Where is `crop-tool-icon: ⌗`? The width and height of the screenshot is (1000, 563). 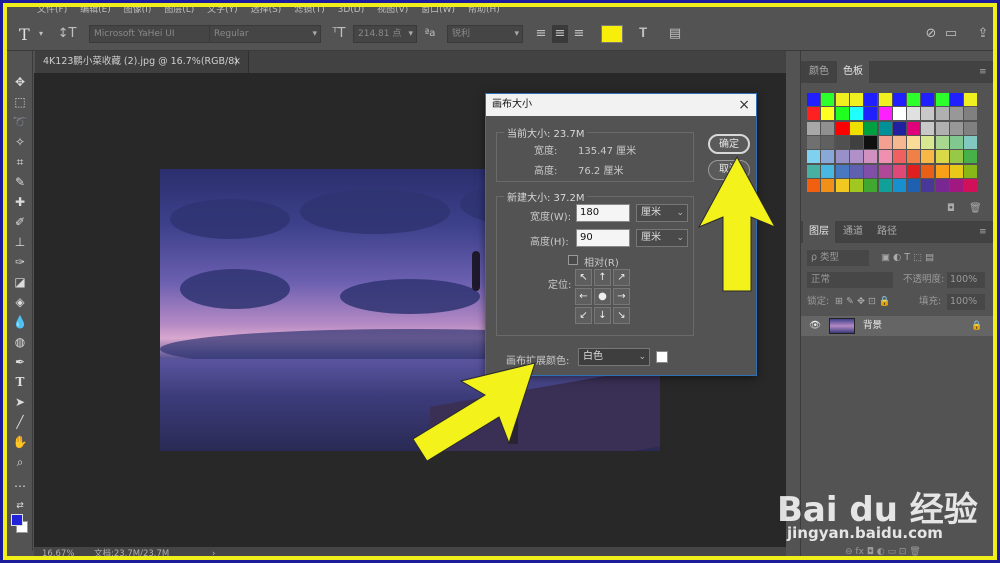
crop-tool-icon: ⌗ is located at coordinates (20, 162).